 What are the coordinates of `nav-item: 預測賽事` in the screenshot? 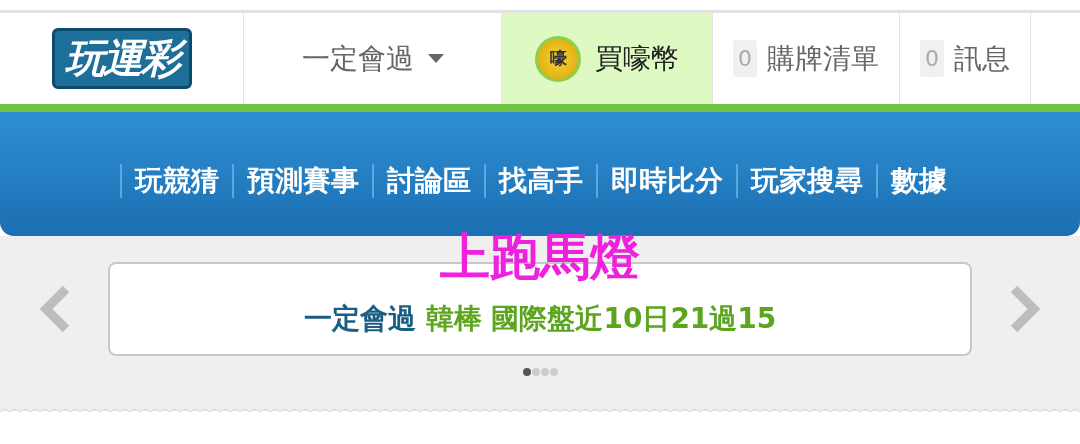 It's located at (302, 181).